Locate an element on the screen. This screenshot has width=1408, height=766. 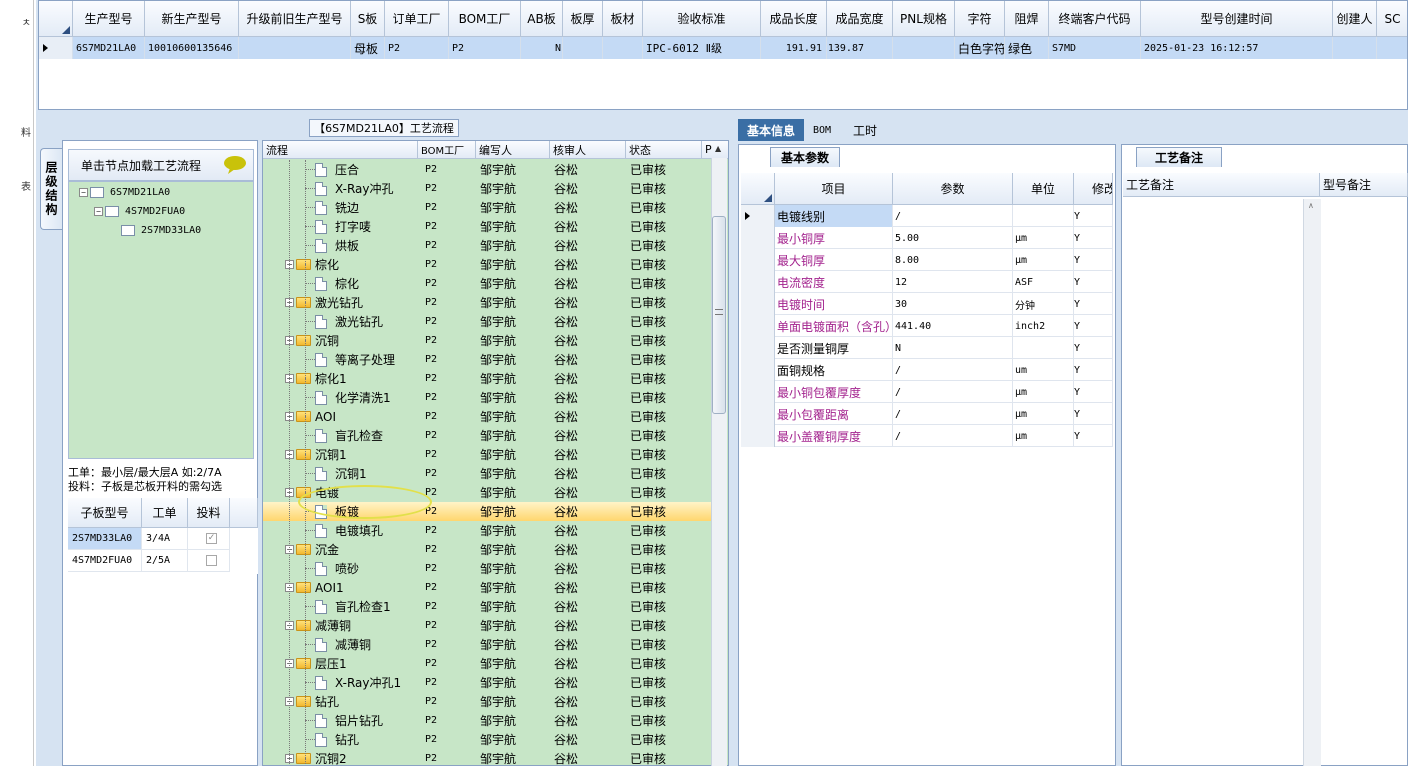
cell: 母板 is located at coordinates (368, 48).